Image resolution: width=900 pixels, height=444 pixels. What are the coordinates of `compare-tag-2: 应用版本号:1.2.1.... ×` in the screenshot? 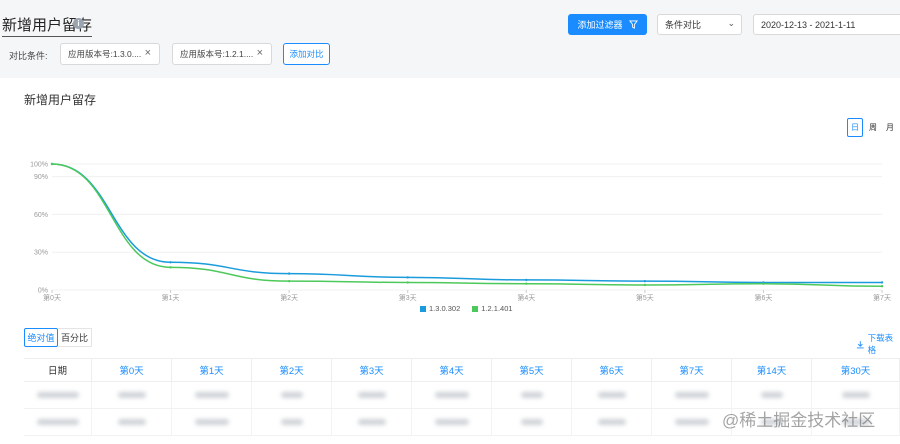 It's located at (222, 54).